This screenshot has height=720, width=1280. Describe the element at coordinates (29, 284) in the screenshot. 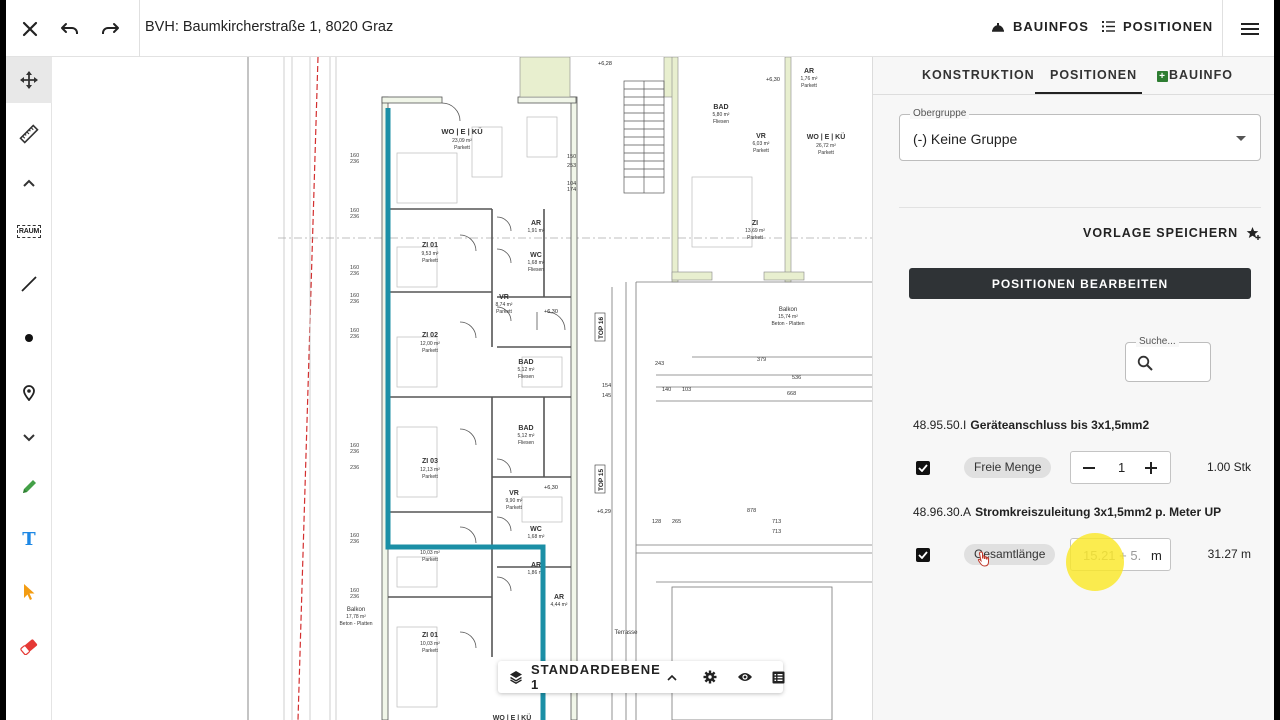

I see `line-icon` at that location.